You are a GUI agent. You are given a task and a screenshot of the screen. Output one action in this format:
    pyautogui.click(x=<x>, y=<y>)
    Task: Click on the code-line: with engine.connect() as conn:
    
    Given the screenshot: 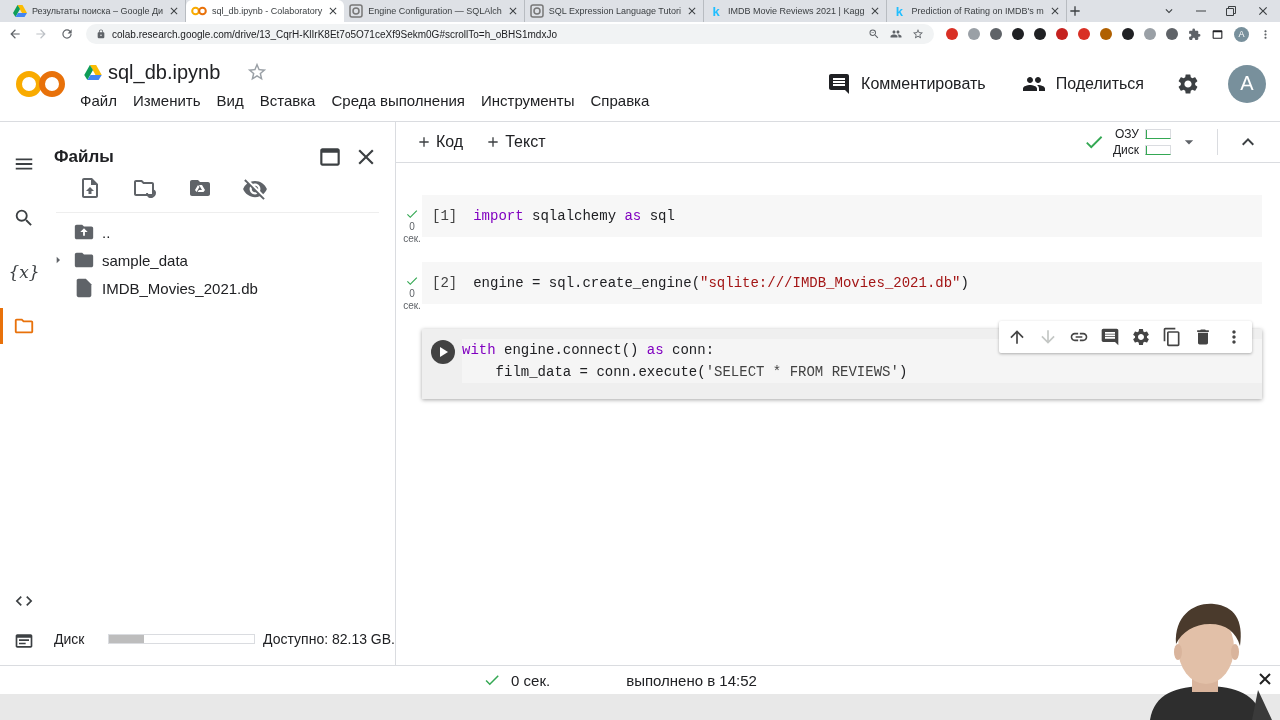 What is the action you would take?
    pyautogui.click(x=862, y=350)
    